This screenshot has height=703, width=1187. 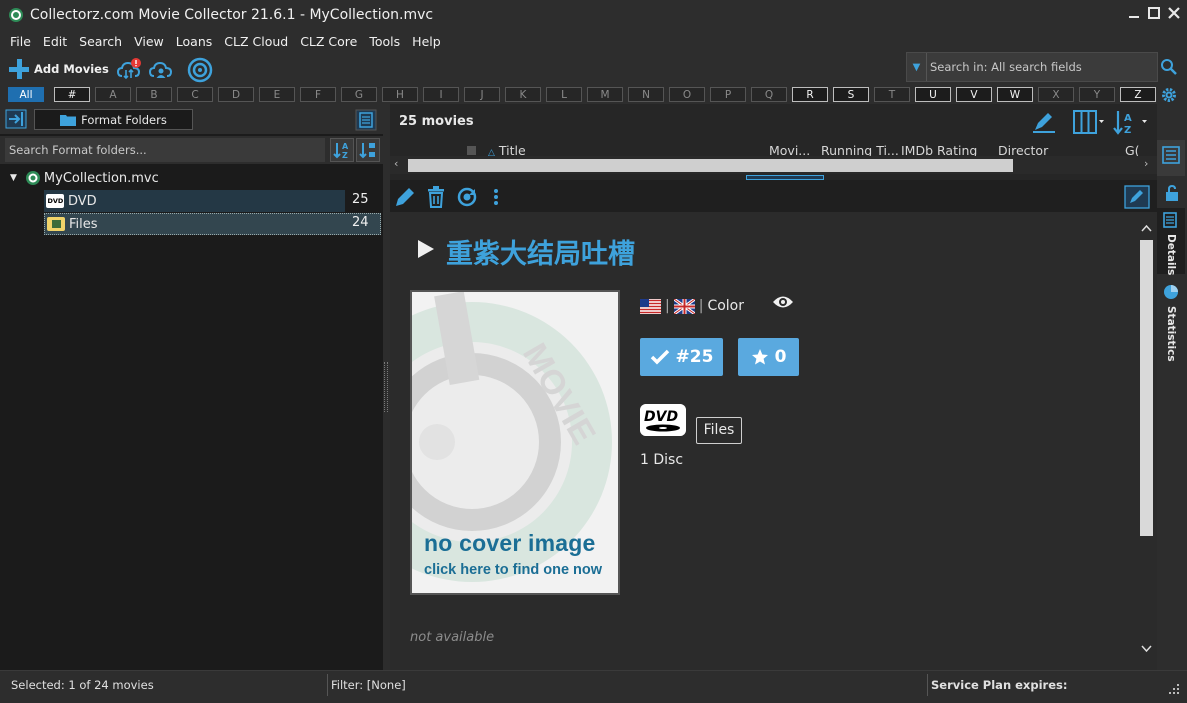 I want to click on maximize-icon, so click(x=1154, y=13).